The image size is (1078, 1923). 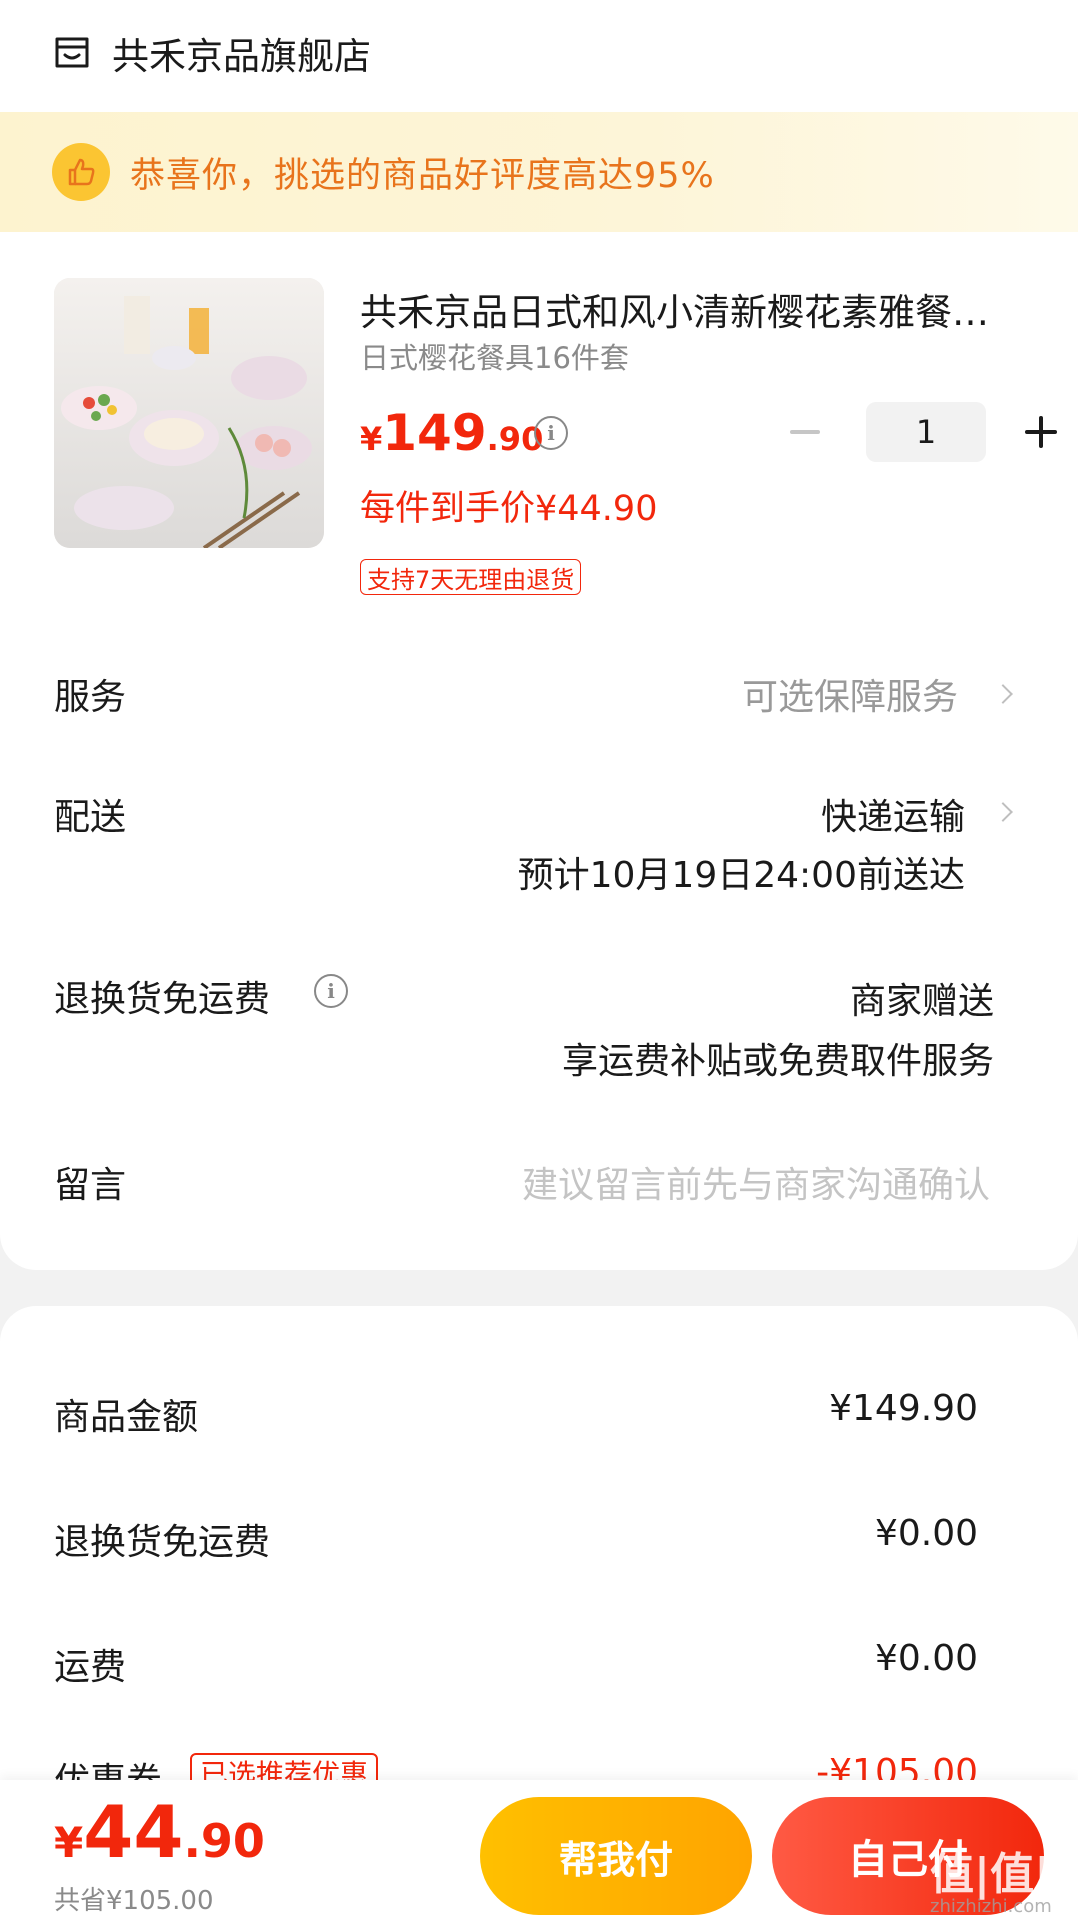 I want to click on shop-header: 共禾京品旗舰店, so click(x=211, y=53).